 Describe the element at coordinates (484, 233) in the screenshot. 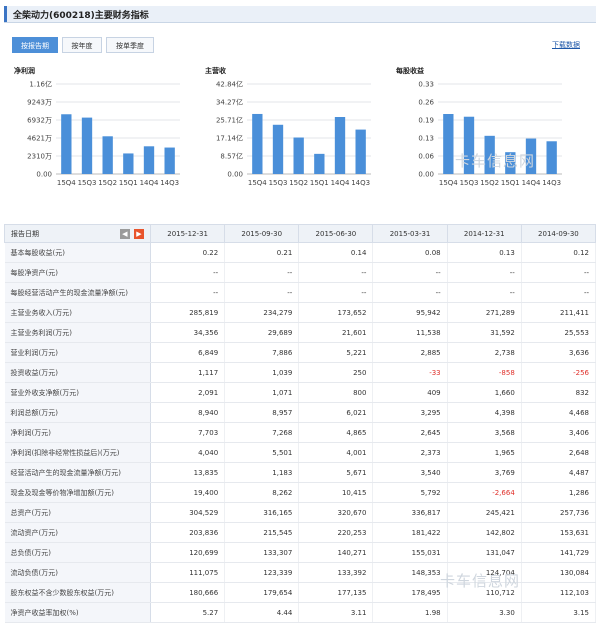

I see `column-header: 2014-12-31` at that location.